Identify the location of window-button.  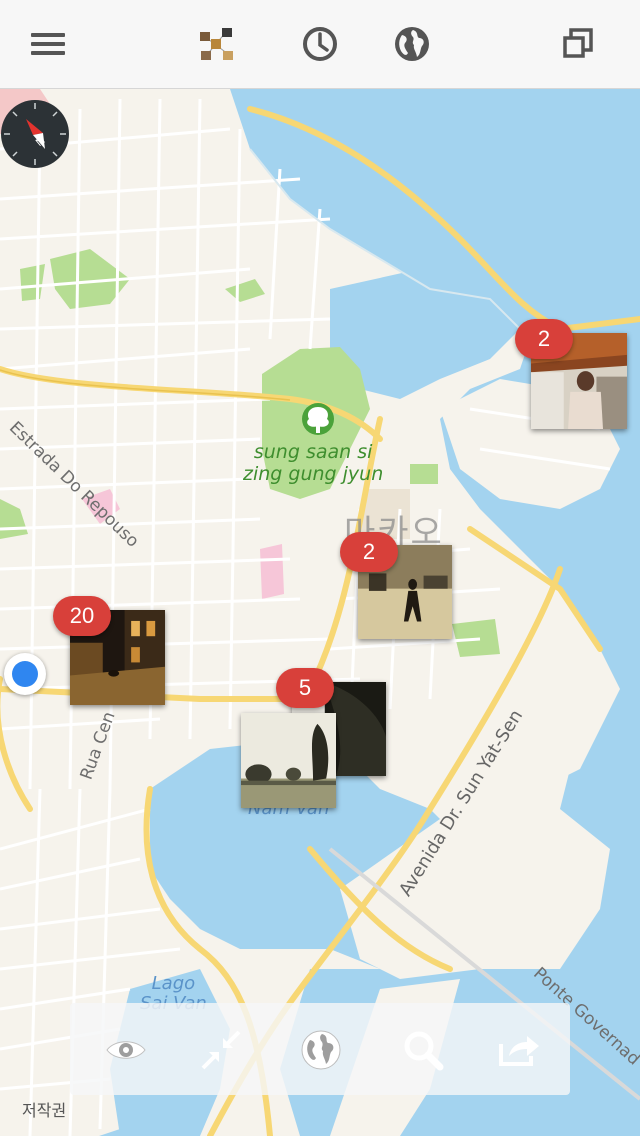
(578, 44).